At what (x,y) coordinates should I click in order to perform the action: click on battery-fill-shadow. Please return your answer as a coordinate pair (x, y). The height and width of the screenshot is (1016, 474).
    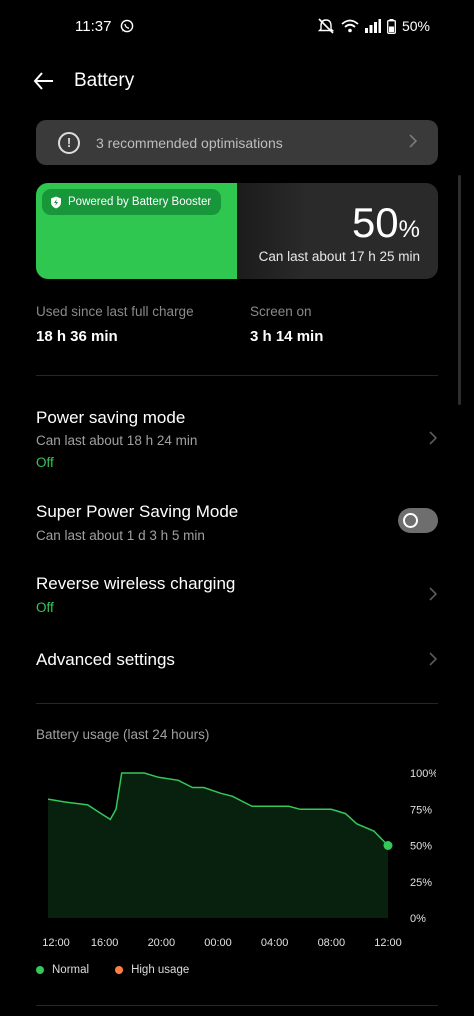
    Looking at the image, I should click on (272, 231).